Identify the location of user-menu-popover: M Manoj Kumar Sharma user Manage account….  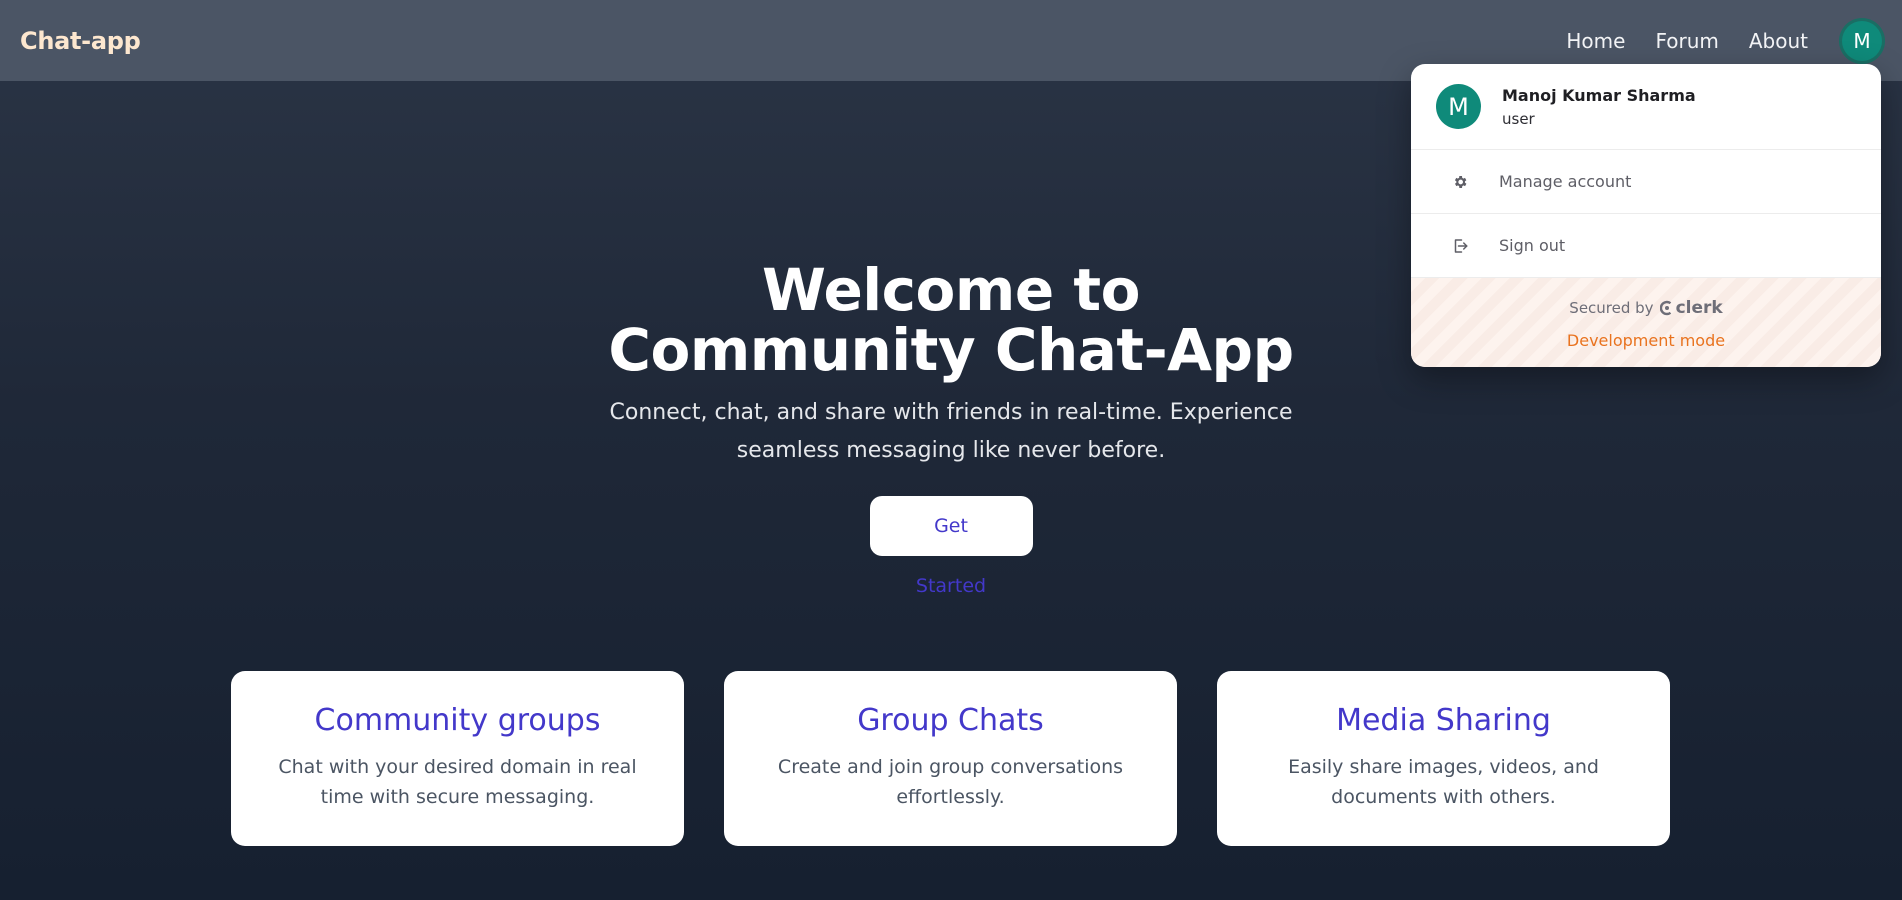
(1646, 215).